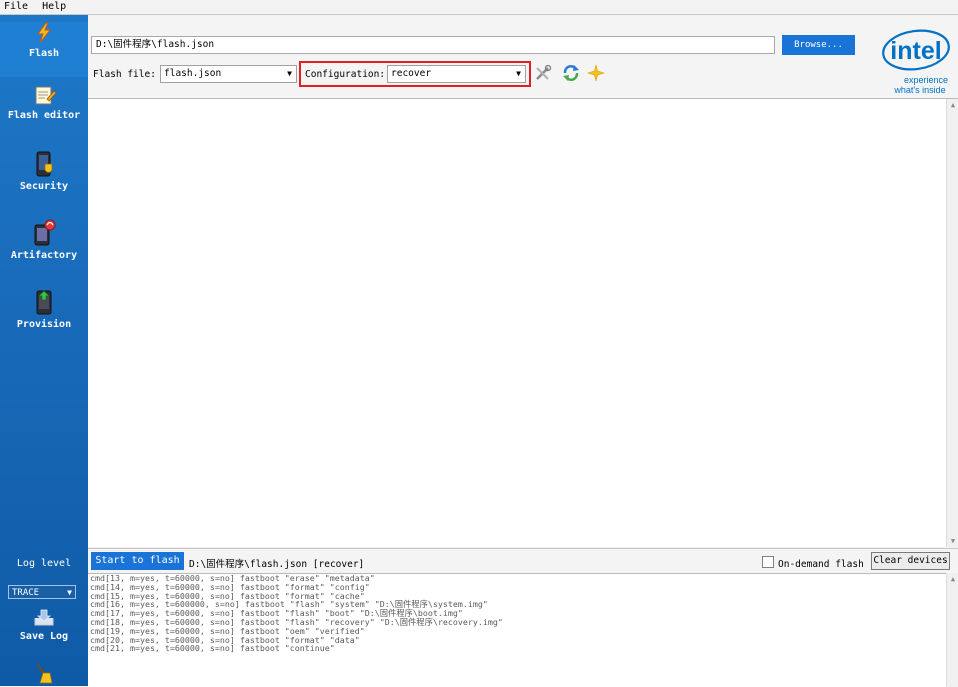 The height and width of the screenshot is (687, 958). What do you see at coordinates (44, 324) in the screenshot?
I see `sidebar-item-label: Provision` at bounding box center [44, 324].